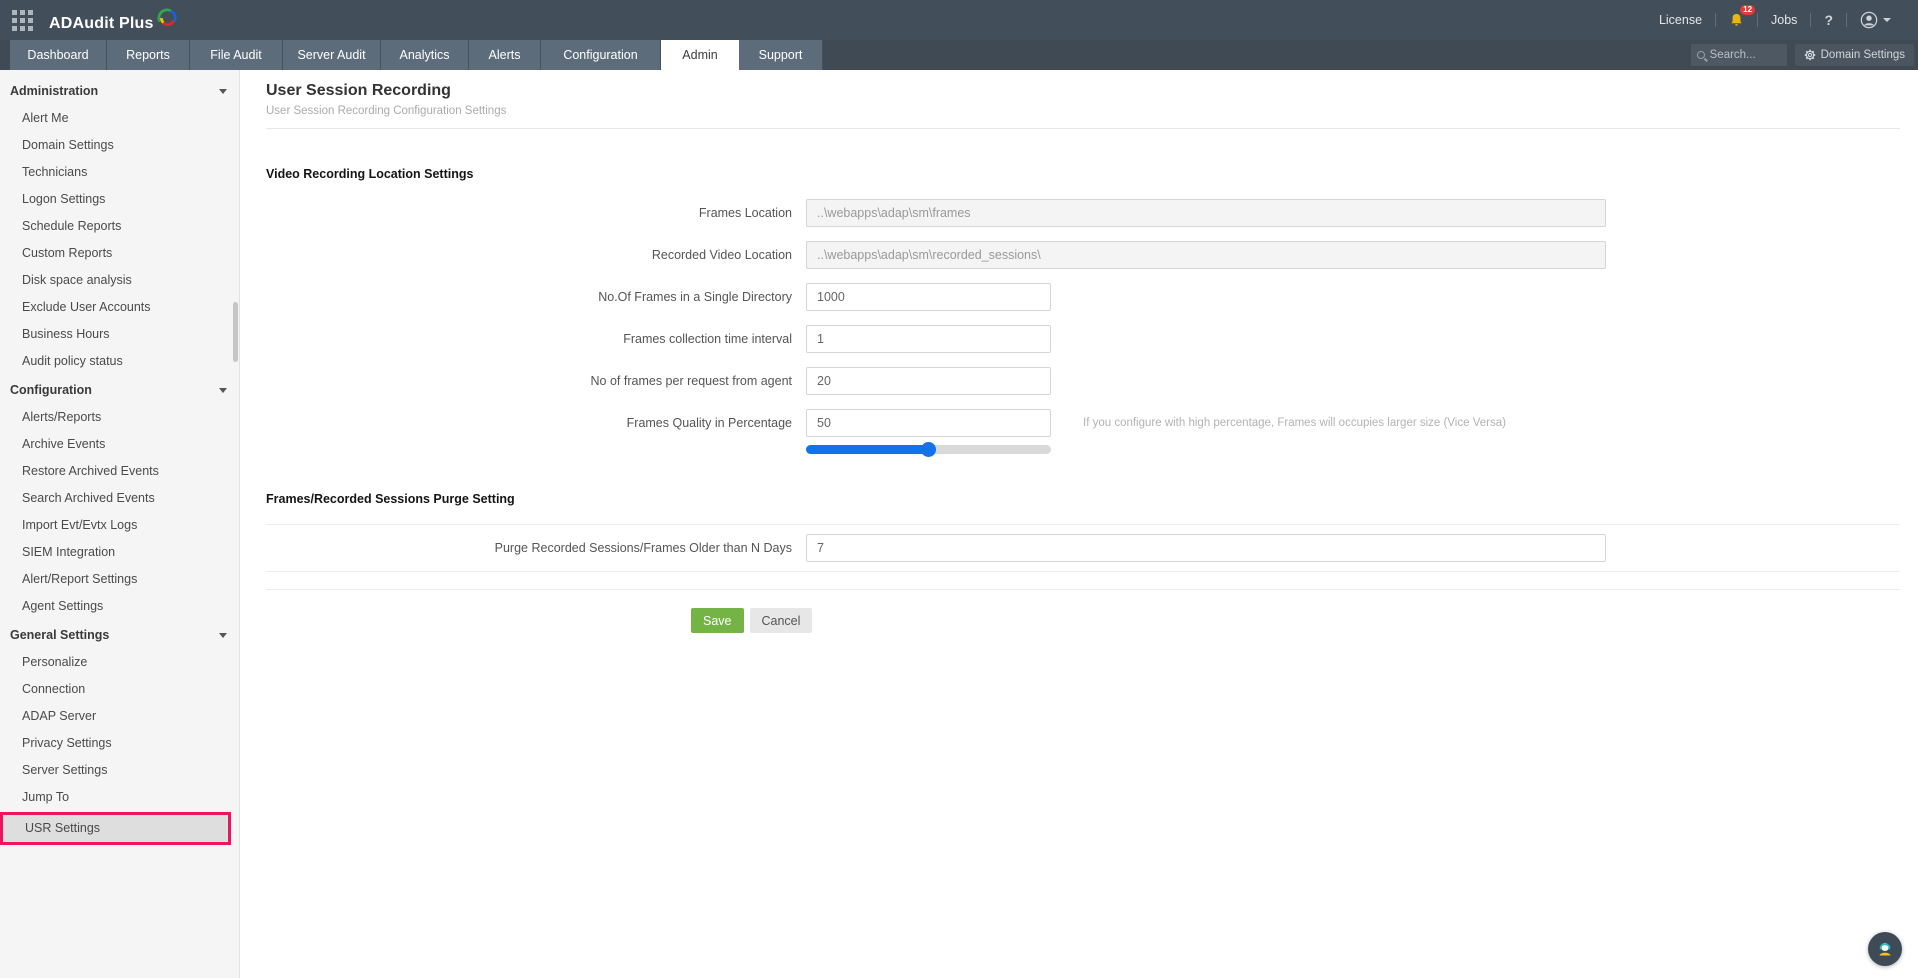 This screenshot has width=1918, height=978. Describe the element at coordinates (119, 389) in the screenshot. I see `sidebar-section-configuration: Configuration` at that location.